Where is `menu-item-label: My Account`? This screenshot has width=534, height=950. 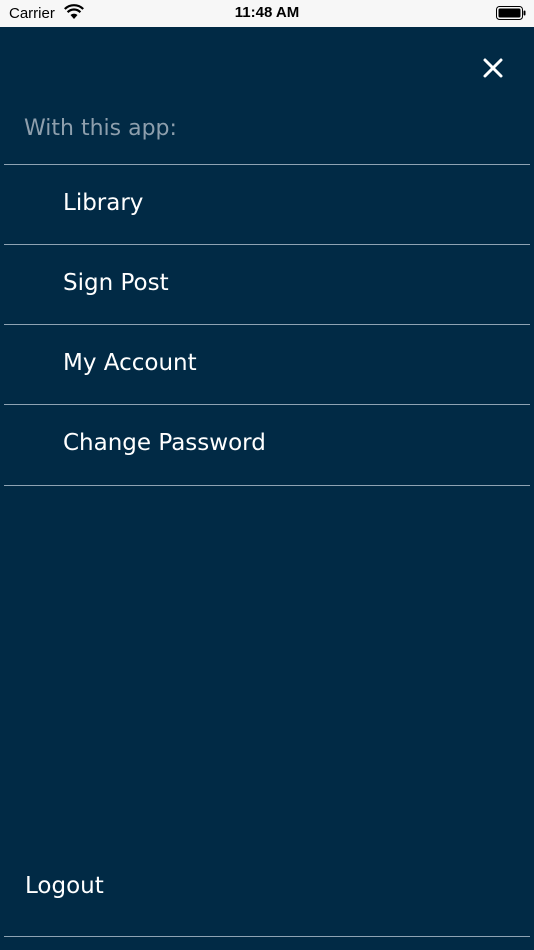
menu-item-label: My Account is located at coordinates (130, 363).